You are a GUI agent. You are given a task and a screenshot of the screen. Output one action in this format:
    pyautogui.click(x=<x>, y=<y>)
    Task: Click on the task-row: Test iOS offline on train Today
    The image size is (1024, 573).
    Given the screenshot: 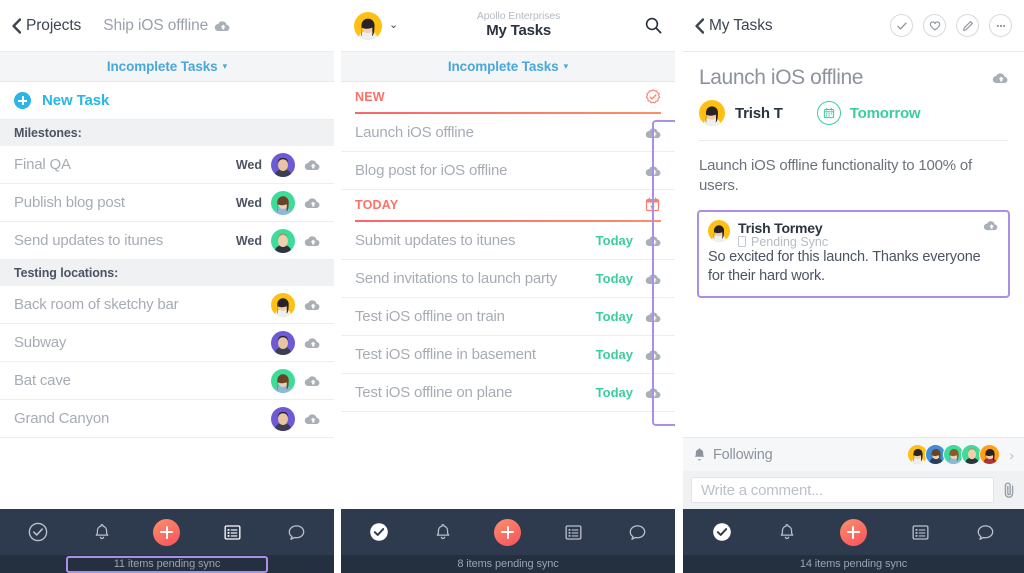 What is the action you would take?
    pyautogui.click(x=508, y=317)
    